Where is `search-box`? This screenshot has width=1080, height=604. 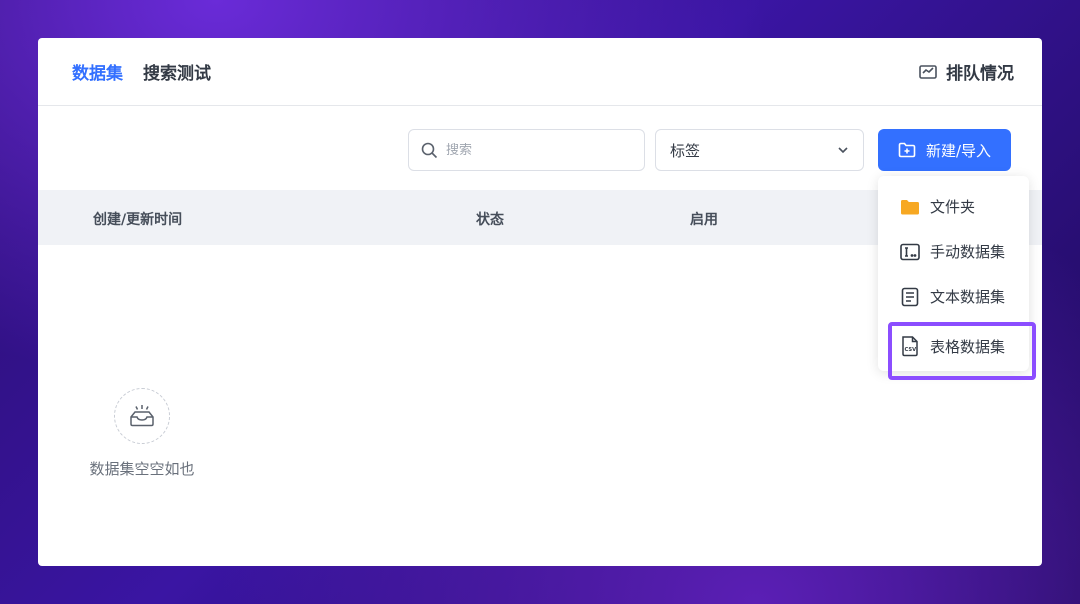
search-box is located at coordinates (526, 150).